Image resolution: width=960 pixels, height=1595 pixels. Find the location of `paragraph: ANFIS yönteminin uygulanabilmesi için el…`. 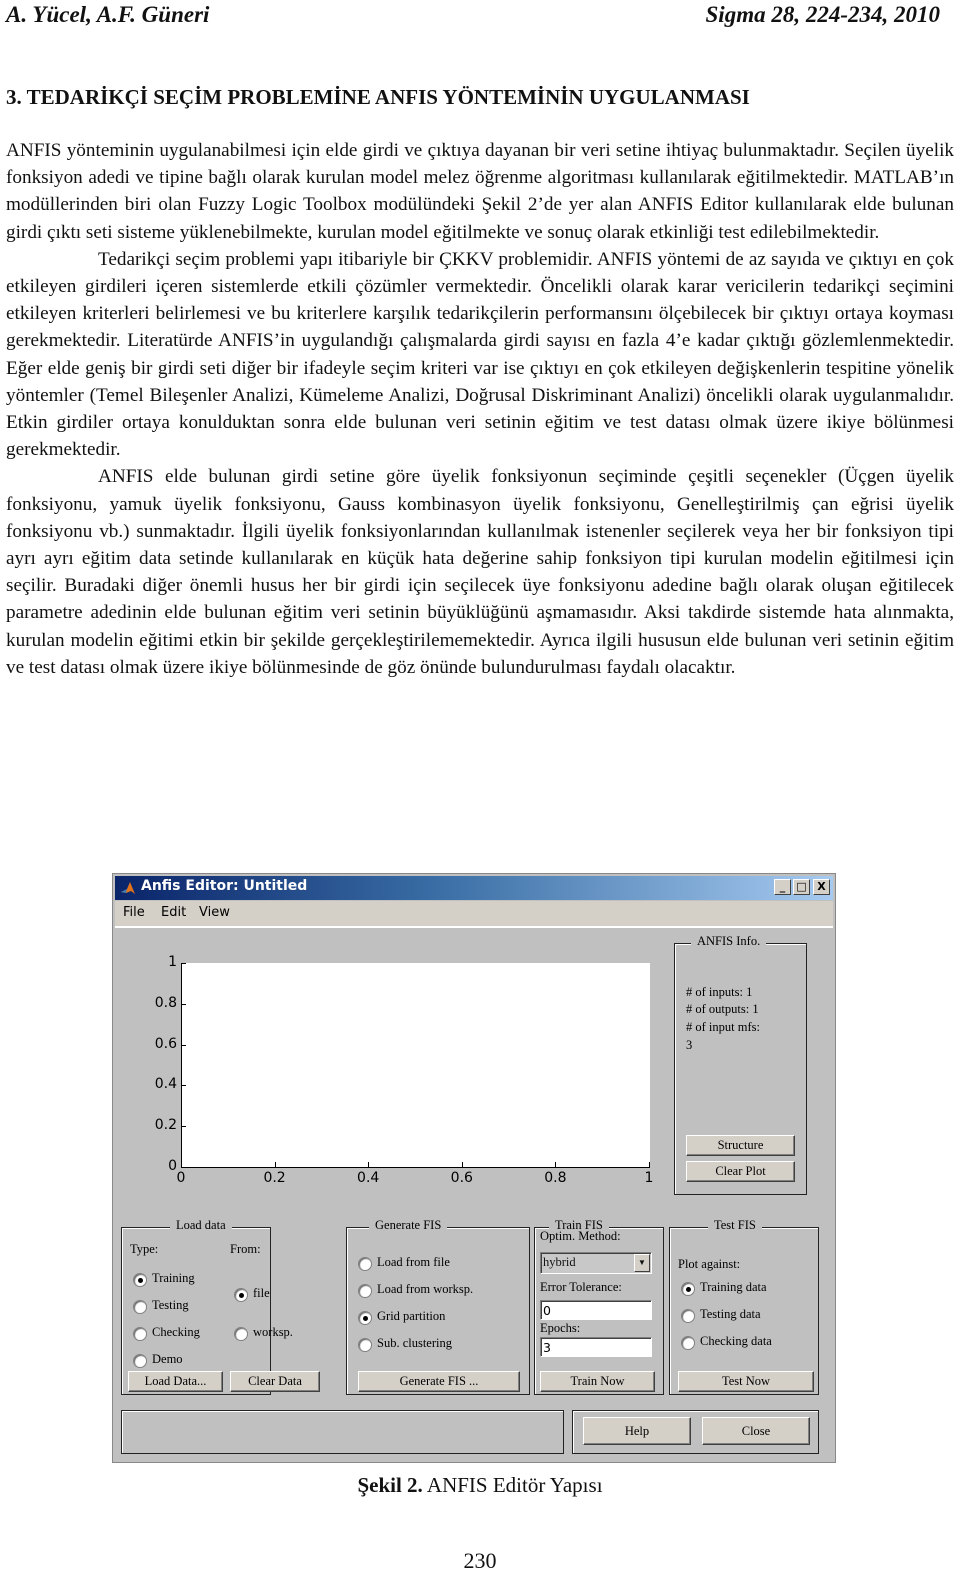

paragraph: ANFIS yönteminin uygulanabilmesi için el… is located at coordinates (480, 191).